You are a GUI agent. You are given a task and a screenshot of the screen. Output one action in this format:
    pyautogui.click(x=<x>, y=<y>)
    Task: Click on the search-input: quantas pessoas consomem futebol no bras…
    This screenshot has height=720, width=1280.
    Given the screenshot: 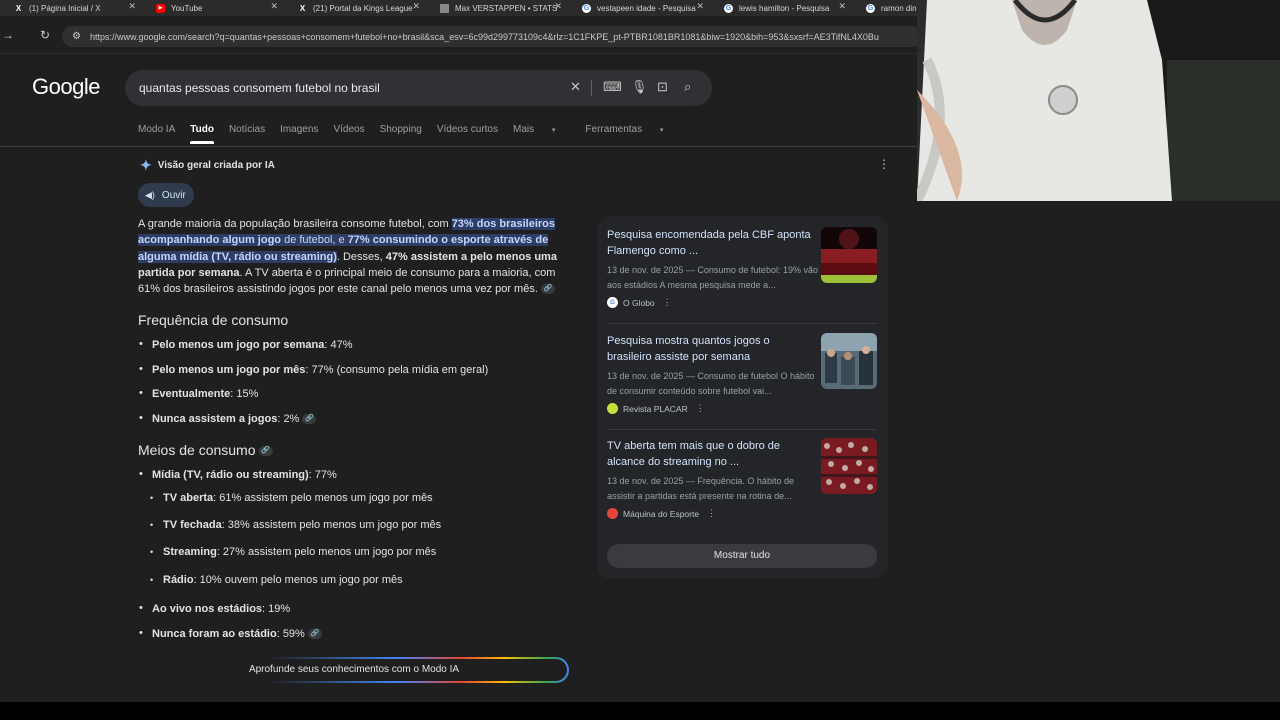 What is the action you would take?
    pyautogui.click(x=418, y=88)
    